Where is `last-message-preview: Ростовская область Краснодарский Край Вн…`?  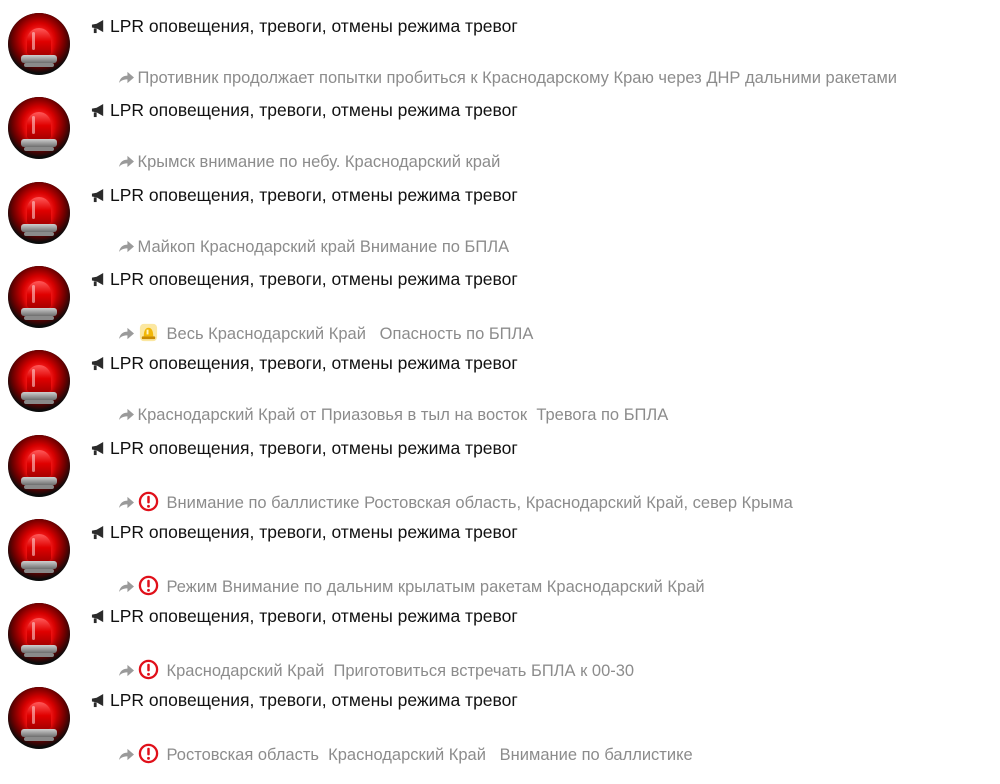 last-message-preview: Ростовская область Краснодарский Край Вн… is located at coordinates (391, 754).